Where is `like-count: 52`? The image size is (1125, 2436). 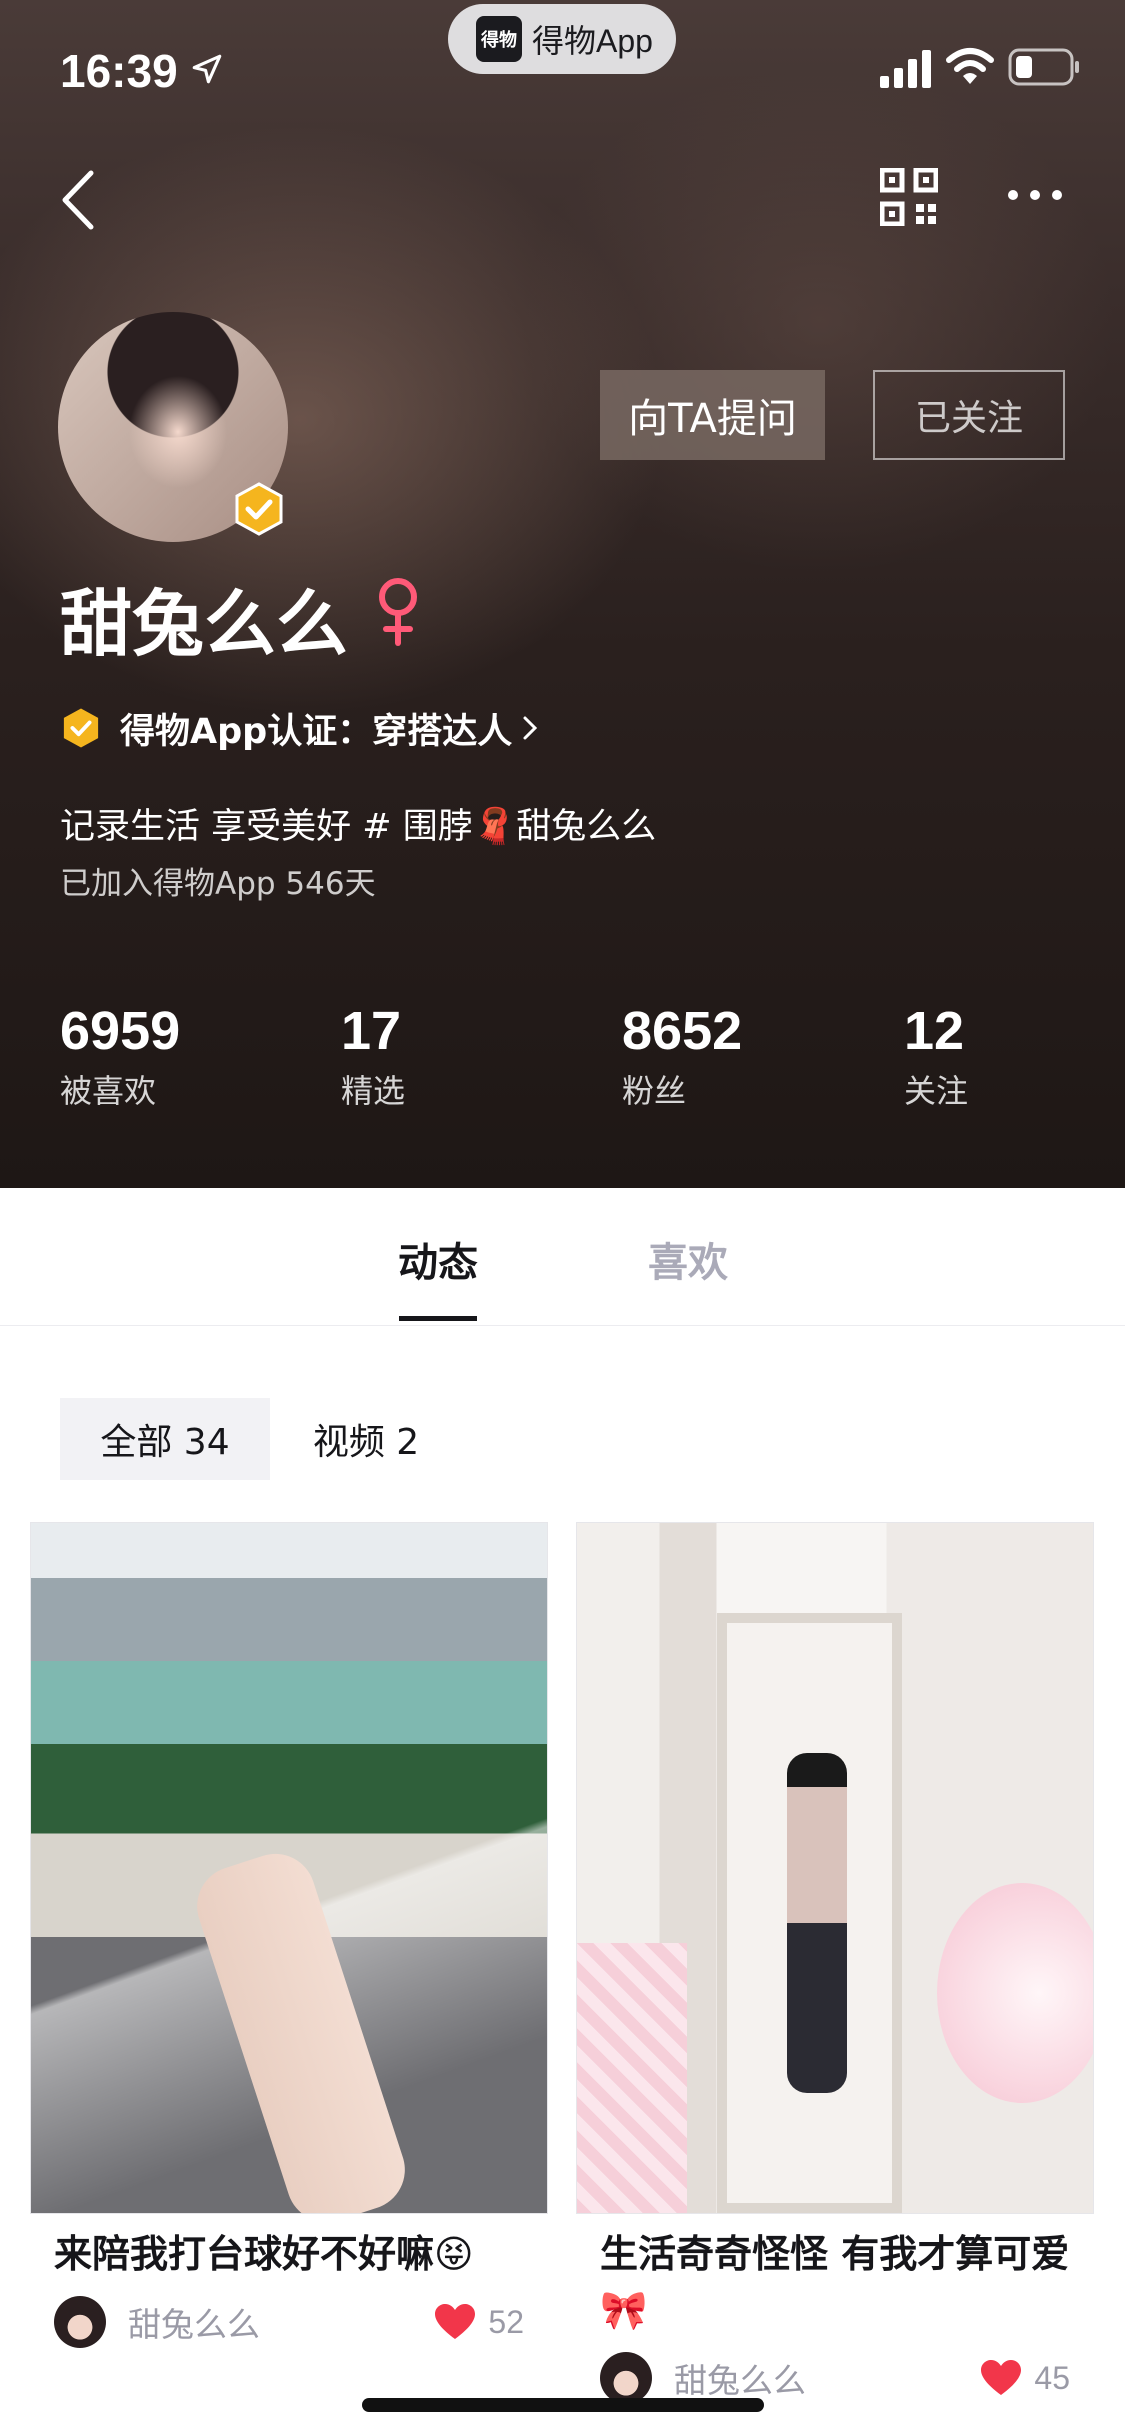
like-count: 52 is located at coordinates (506, 2321).